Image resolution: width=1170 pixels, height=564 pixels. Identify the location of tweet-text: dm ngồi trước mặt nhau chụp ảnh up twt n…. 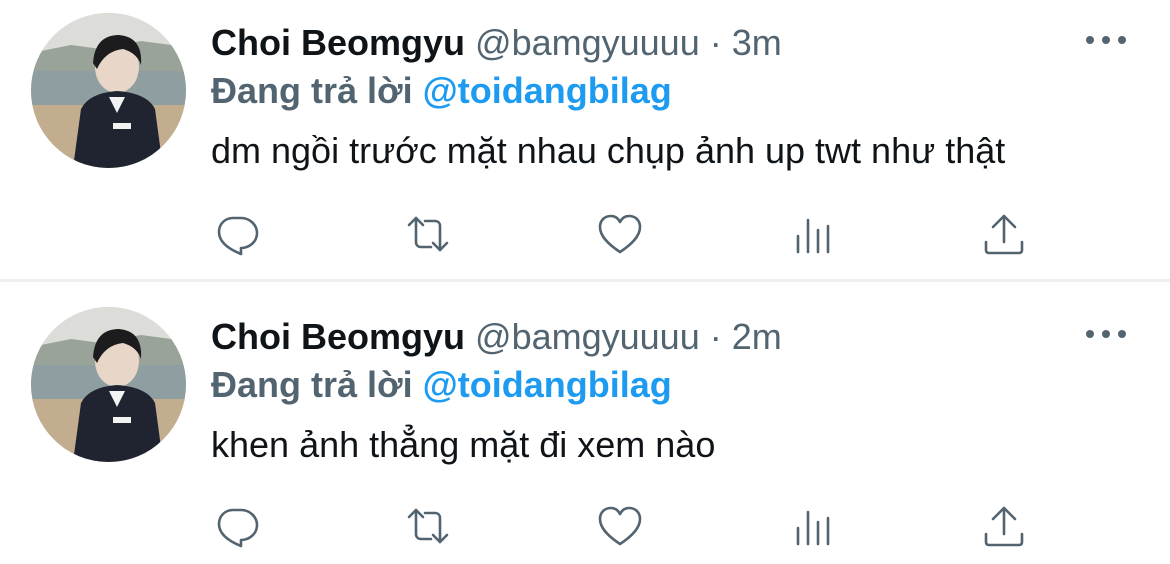
(608, 150).